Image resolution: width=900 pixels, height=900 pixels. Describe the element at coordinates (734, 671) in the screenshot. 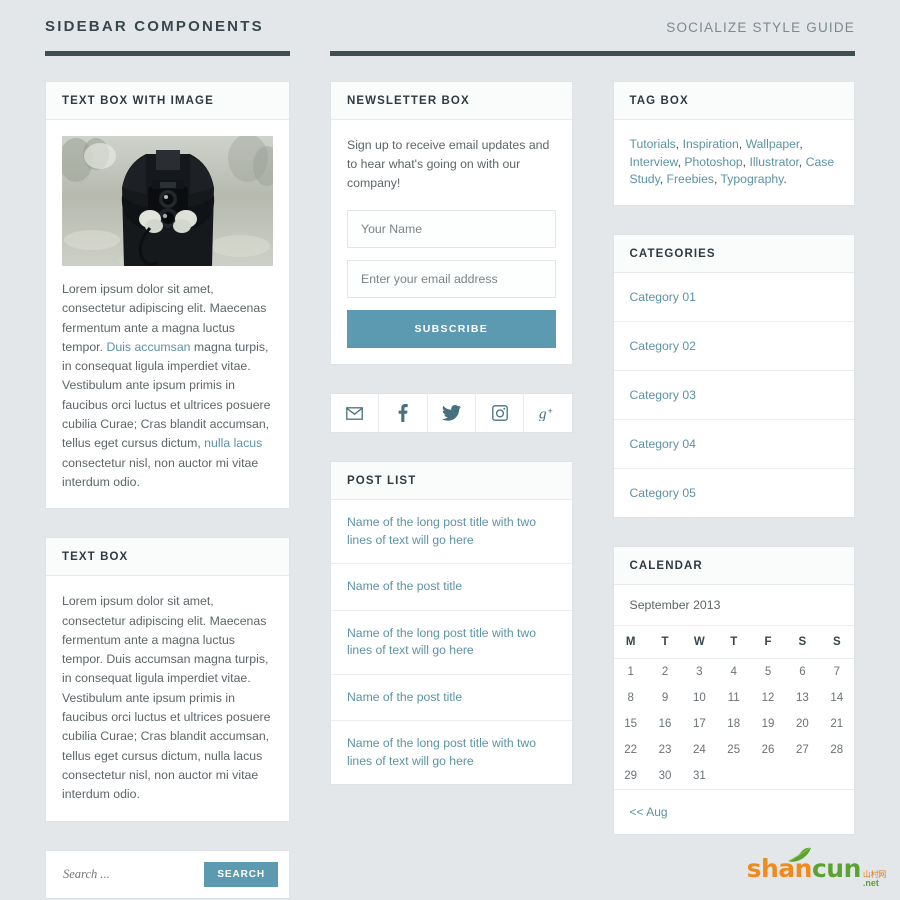

I see `calendar-day: 4` at that location.